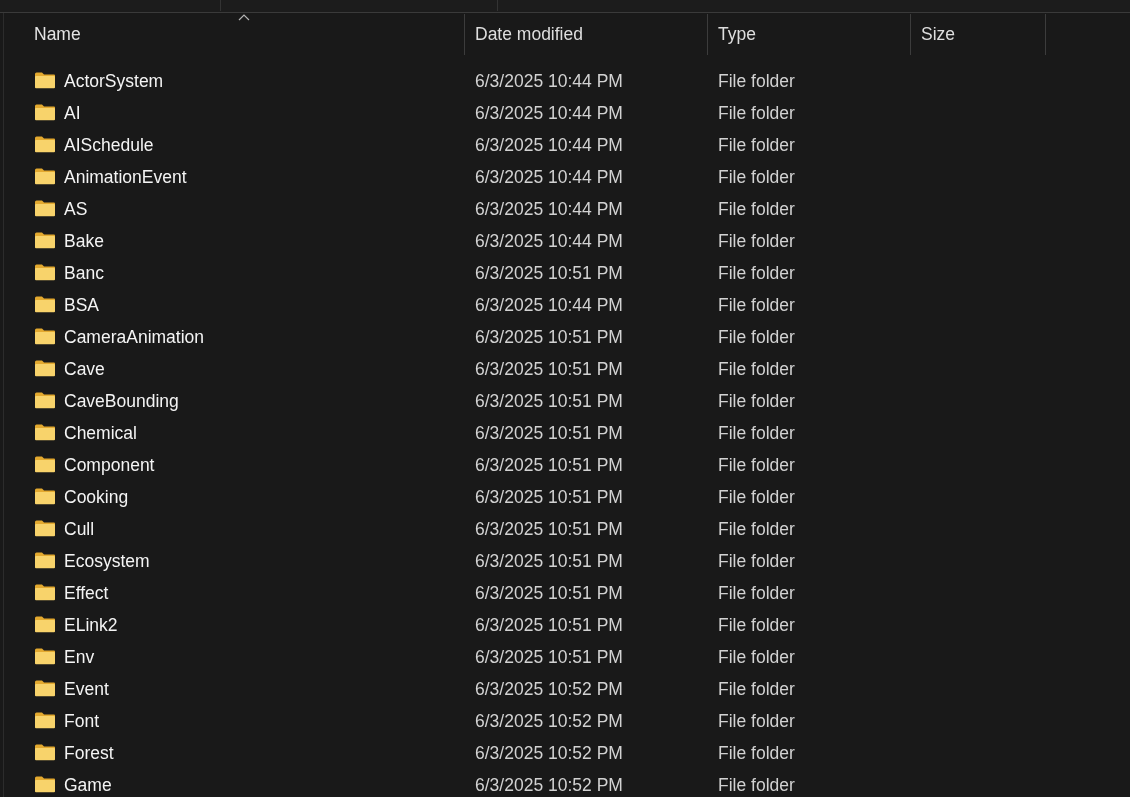  What do you see at coordinates (121, 401) in the screenshot?
I see `folder-name: CaveBounding` at bounding box center [121, 401].